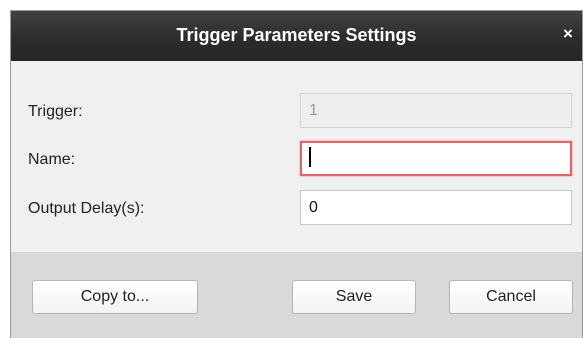 Image resolution: width=586 pixels, height=338 pixels. What do you see at coordinates (568, 34) in the screenshot?
I see `close-icon: ×` at bounding box center [568, 34].